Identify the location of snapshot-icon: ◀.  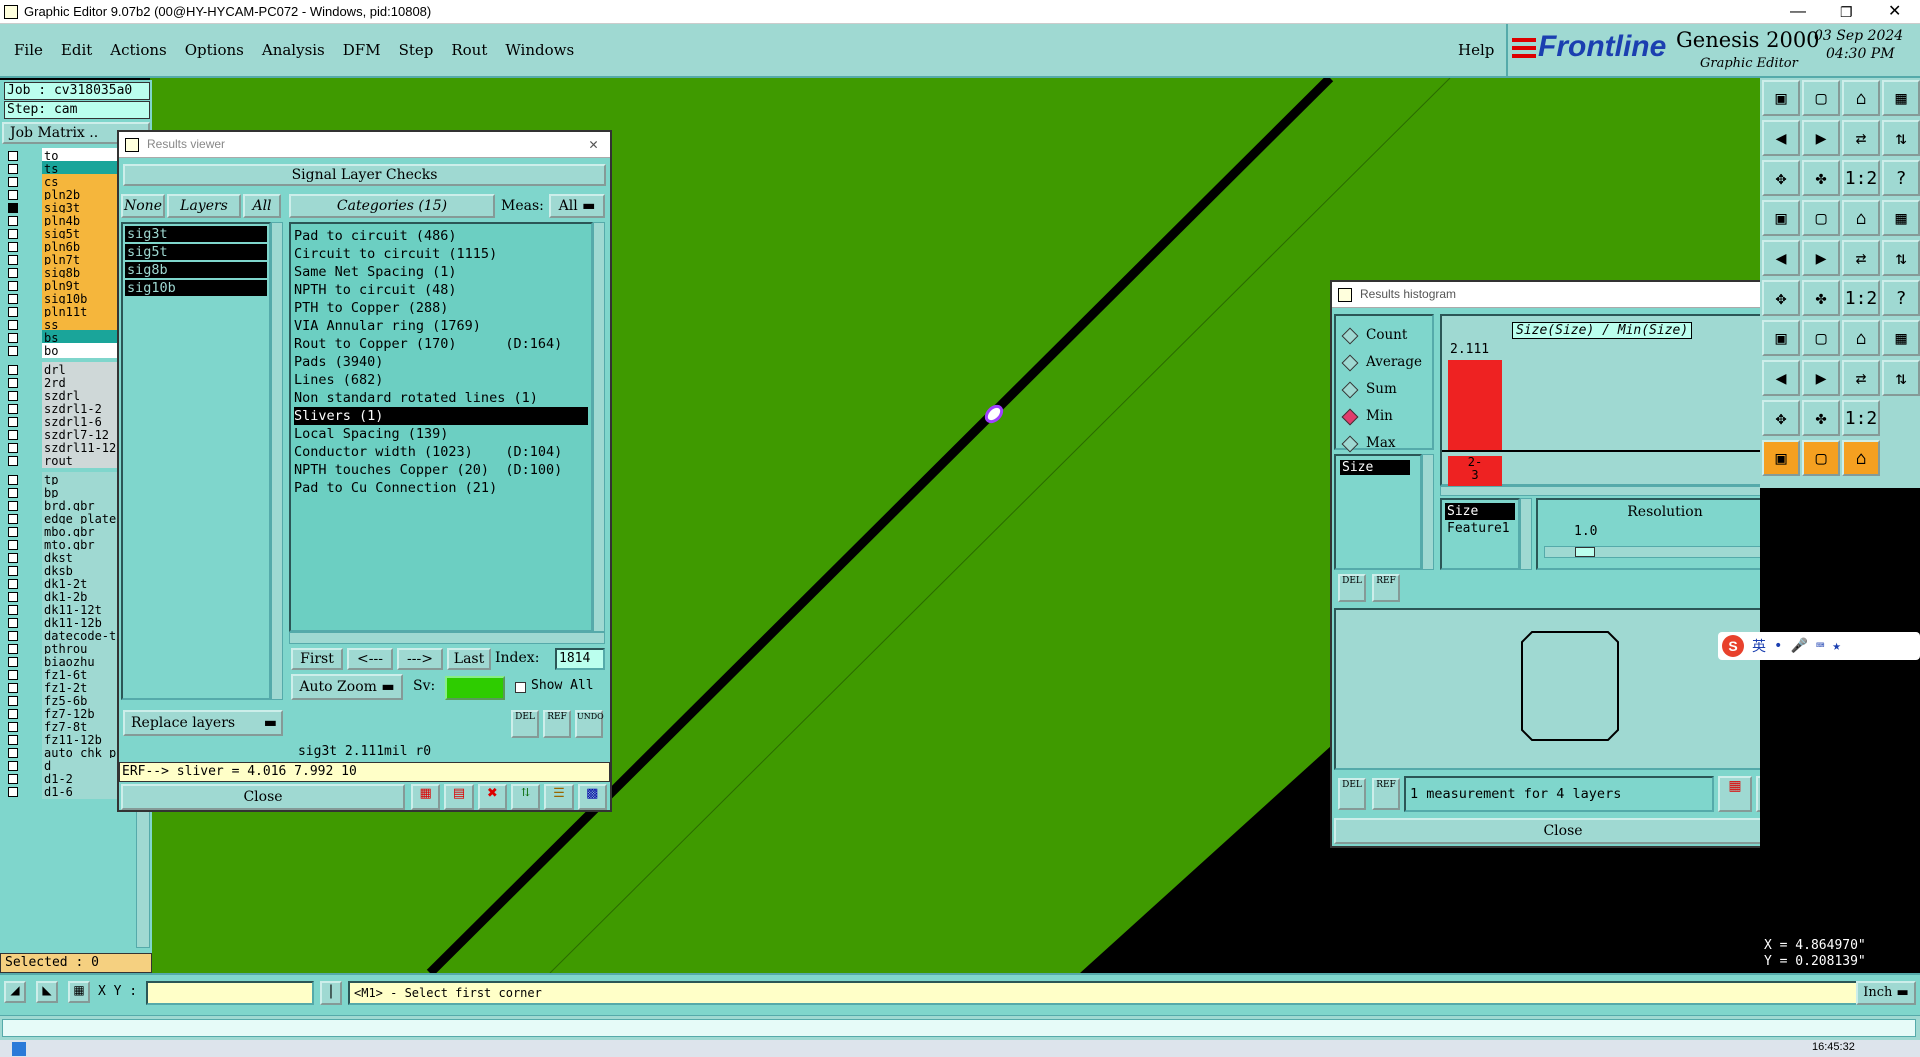
(1781, 258).